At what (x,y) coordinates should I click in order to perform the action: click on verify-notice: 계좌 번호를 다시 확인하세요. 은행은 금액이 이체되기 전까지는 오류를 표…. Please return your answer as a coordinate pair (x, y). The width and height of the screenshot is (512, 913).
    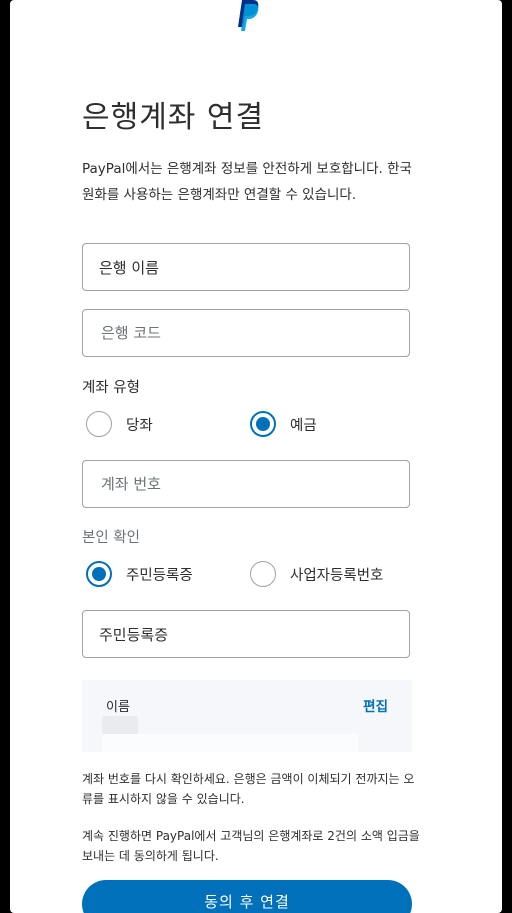
    Looking at the image, I should click on (248, 789).